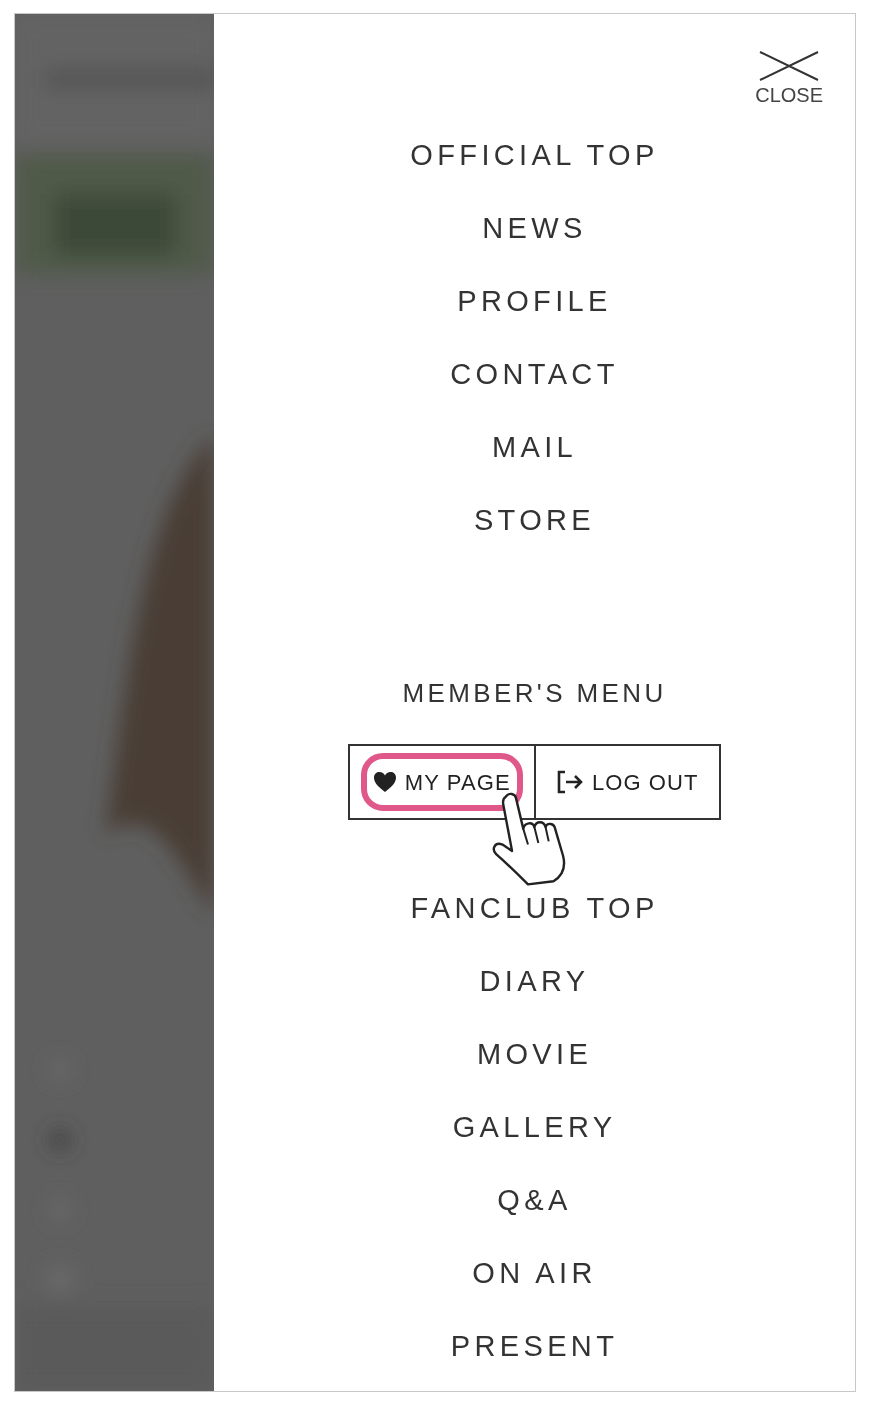  I want to click on menu-link: CONTACT, so click(534, 374).